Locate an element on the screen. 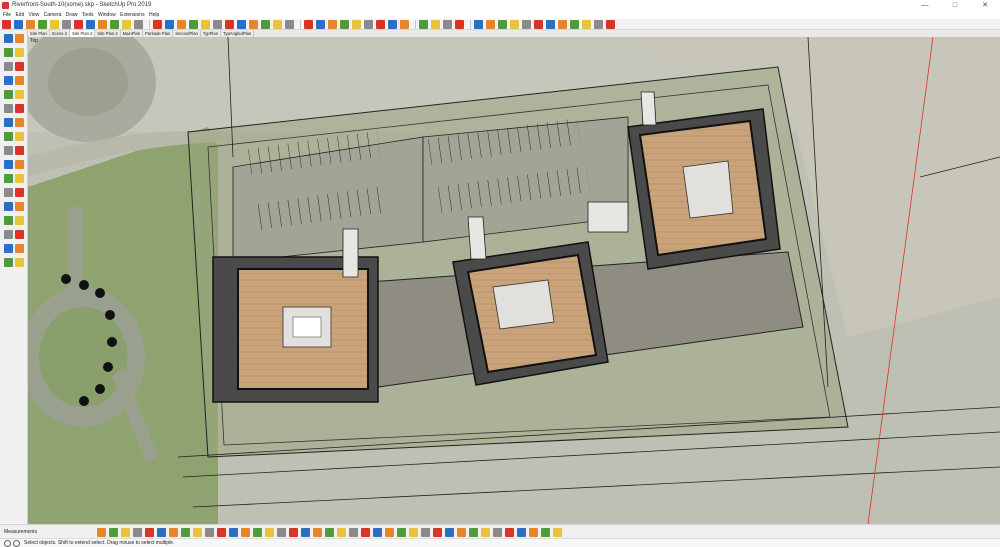 The height and width of the screenshot is (547, 1000). layers-icon is located at coordinates (181, 24).